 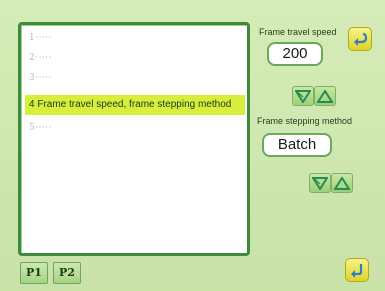 I want to click on list-item-3: 3·····, so click(x=40, y=78).